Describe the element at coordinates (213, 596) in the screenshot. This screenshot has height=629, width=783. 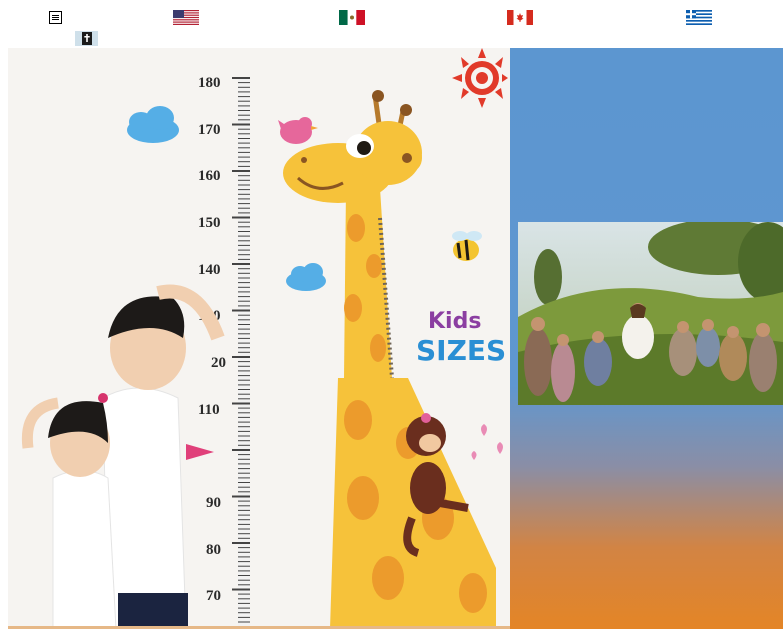
I see `ruler-label: 70` at that location.